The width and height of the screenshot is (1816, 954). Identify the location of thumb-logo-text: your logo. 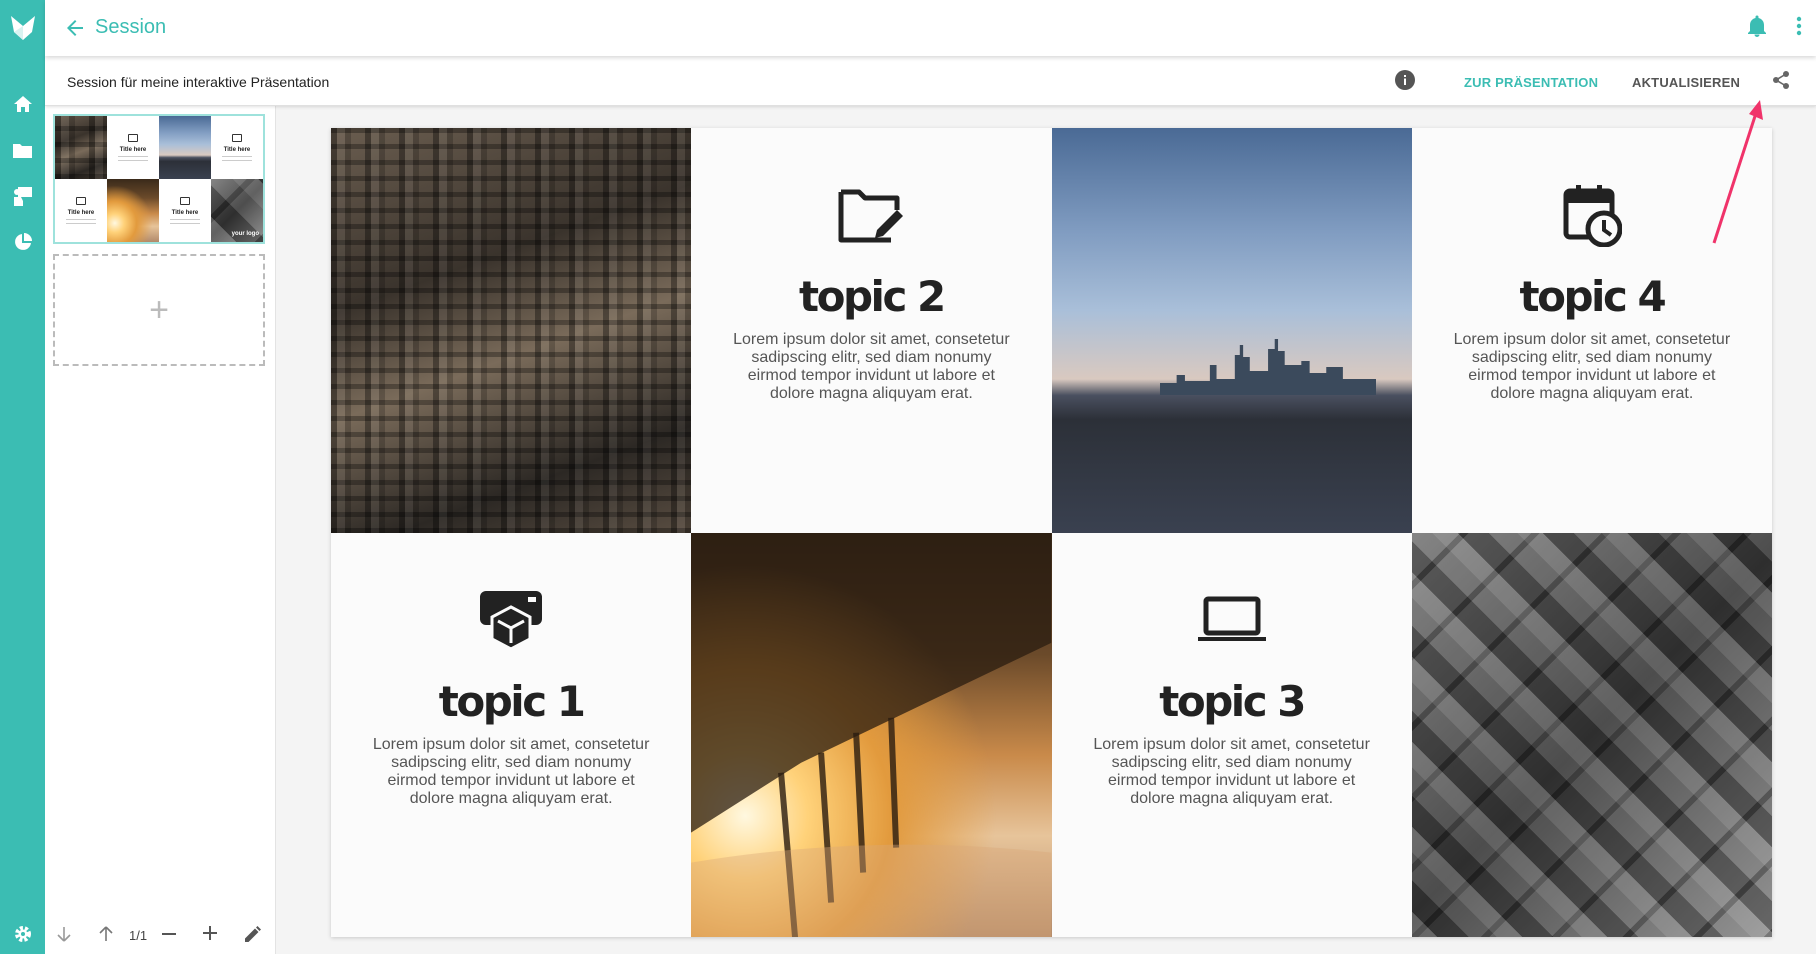
(245, 234).